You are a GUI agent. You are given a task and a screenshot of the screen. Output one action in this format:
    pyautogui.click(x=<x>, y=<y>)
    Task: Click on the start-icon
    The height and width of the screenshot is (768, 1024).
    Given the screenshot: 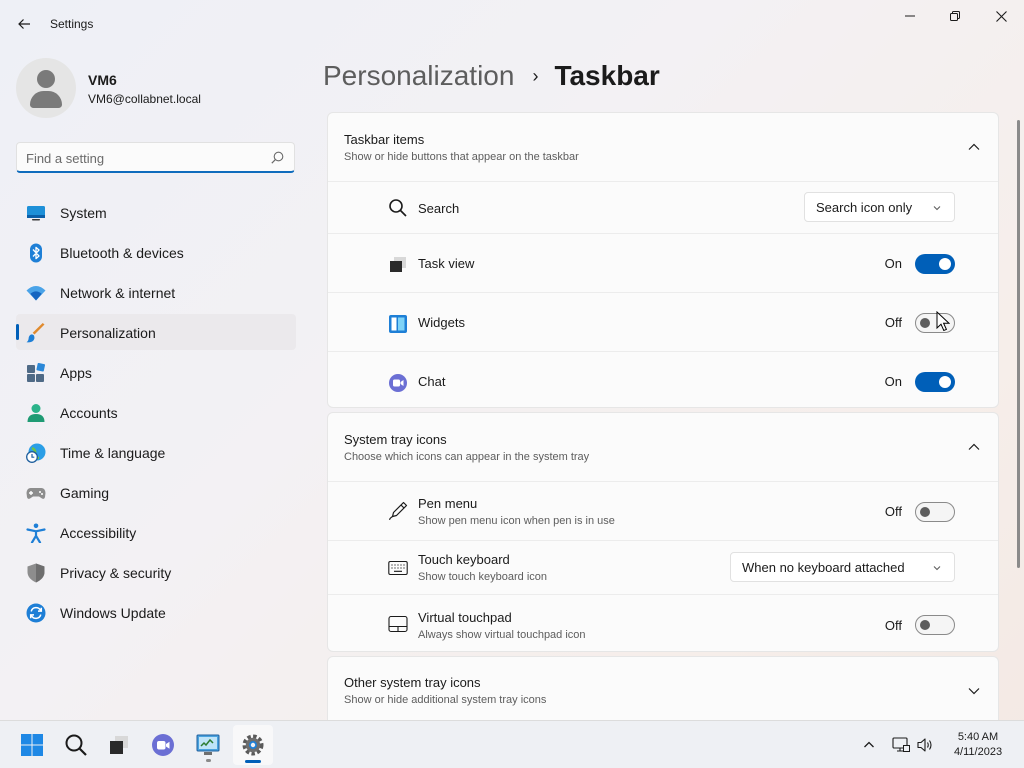 What is the action you would take?
    pyautogui.click(x=32, y=745)
    